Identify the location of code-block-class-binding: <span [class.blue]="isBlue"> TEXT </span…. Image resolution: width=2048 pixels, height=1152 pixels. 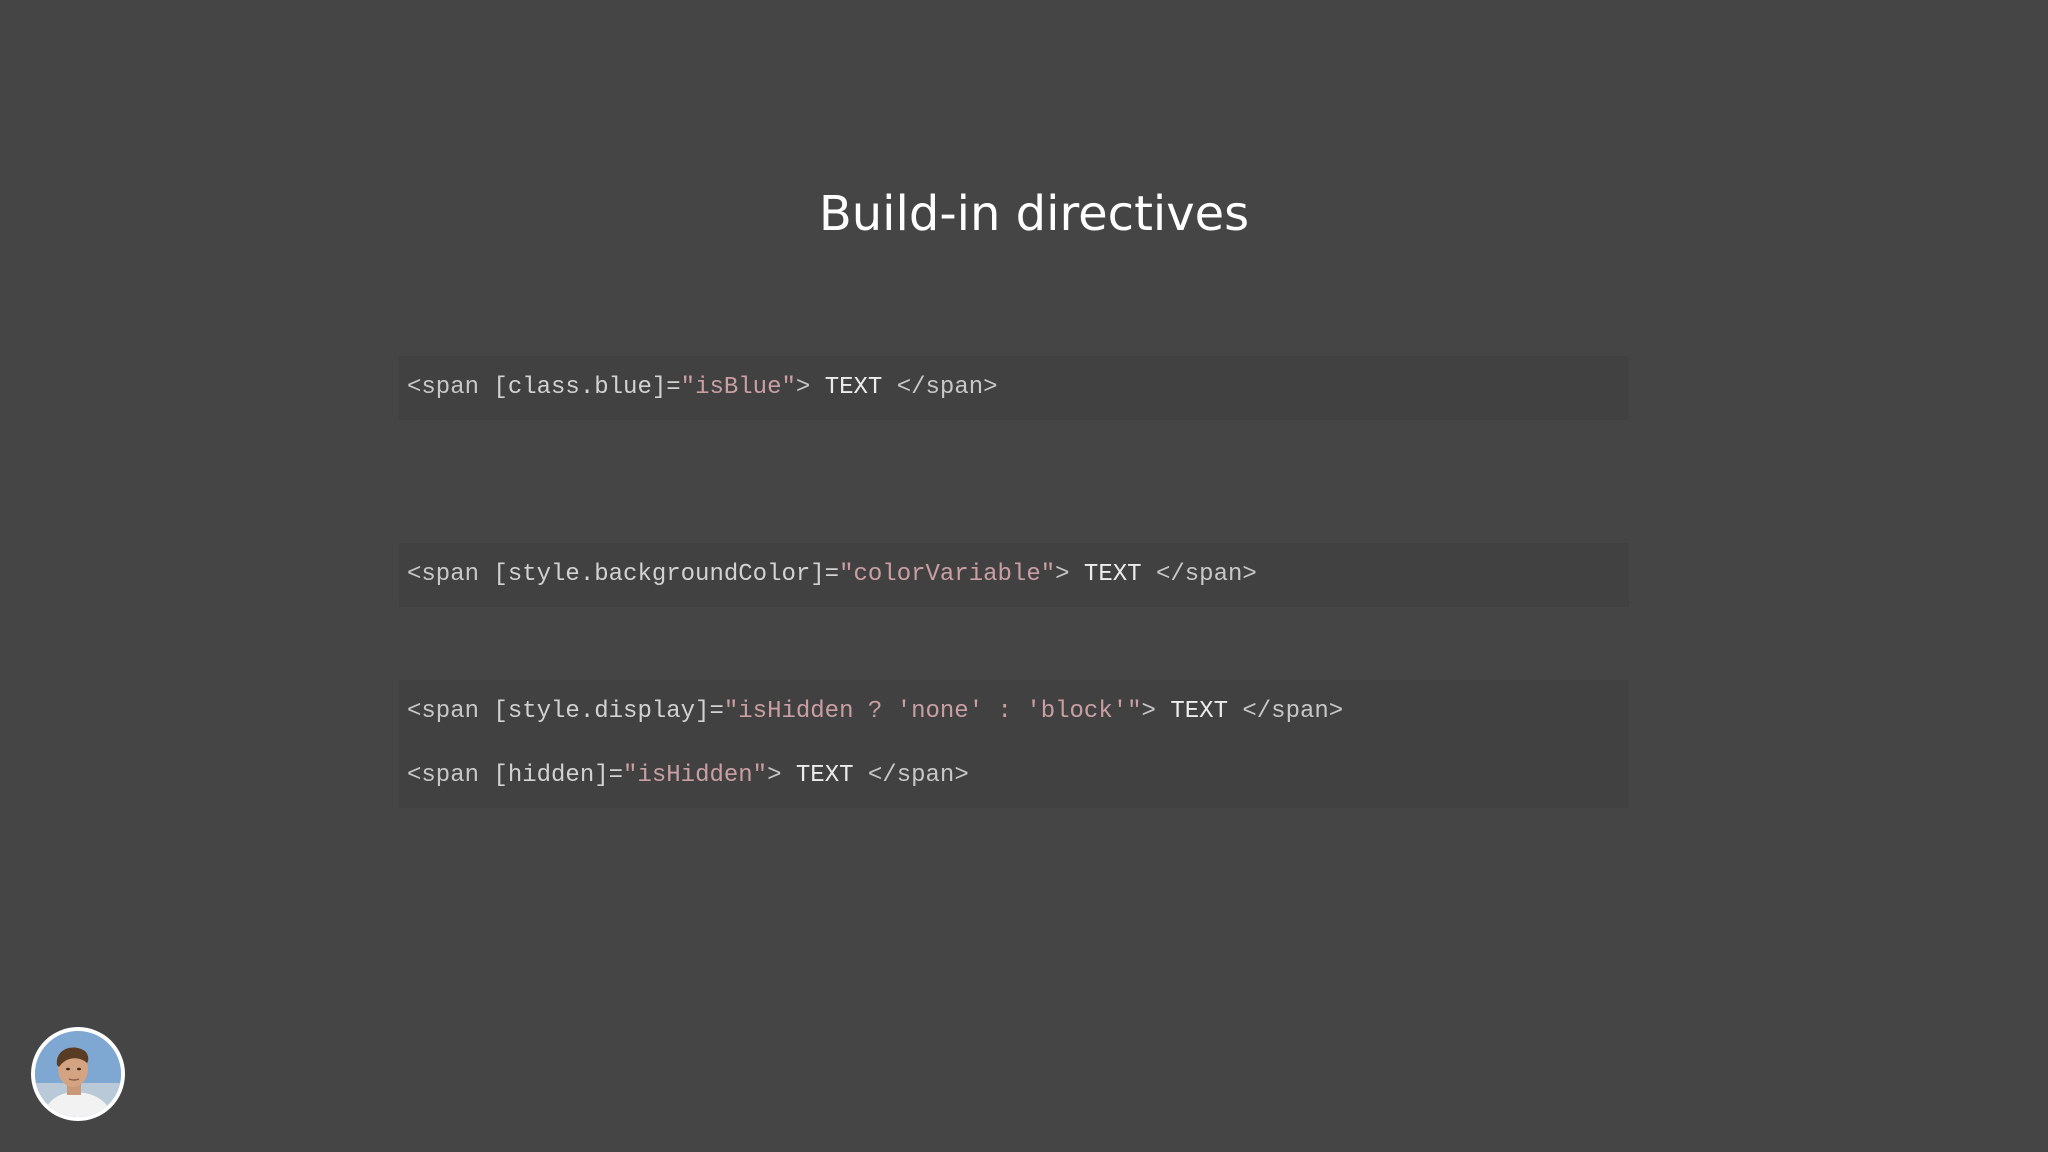
(1014, 388).